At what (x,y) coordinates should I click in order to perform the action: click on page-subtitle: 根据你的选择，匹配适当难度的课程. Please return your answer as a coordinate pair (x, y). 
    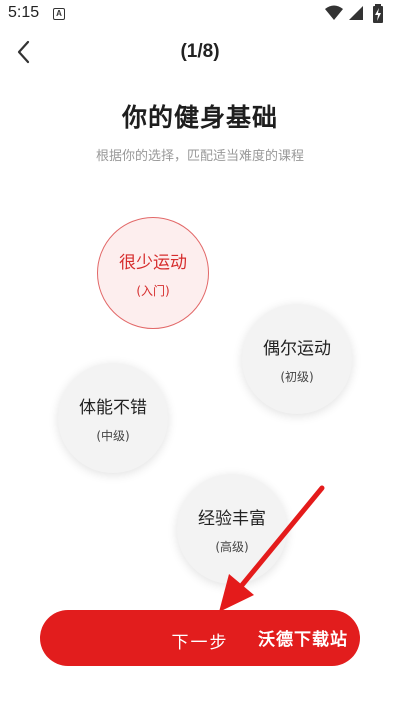
    Looking at the image, I should click on (199, 156).